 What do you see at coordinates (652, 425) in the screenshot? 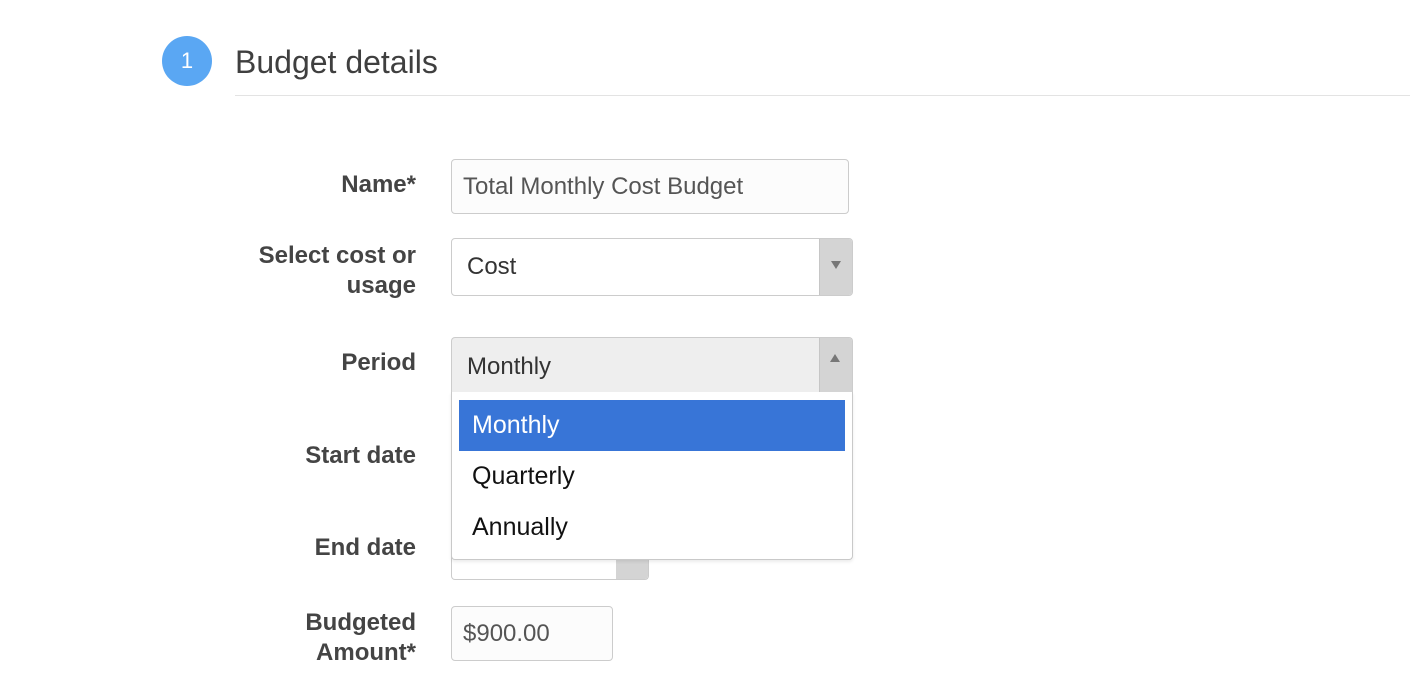
I see `period-option-monthly: Monthly` at bounding box center [652, 425].